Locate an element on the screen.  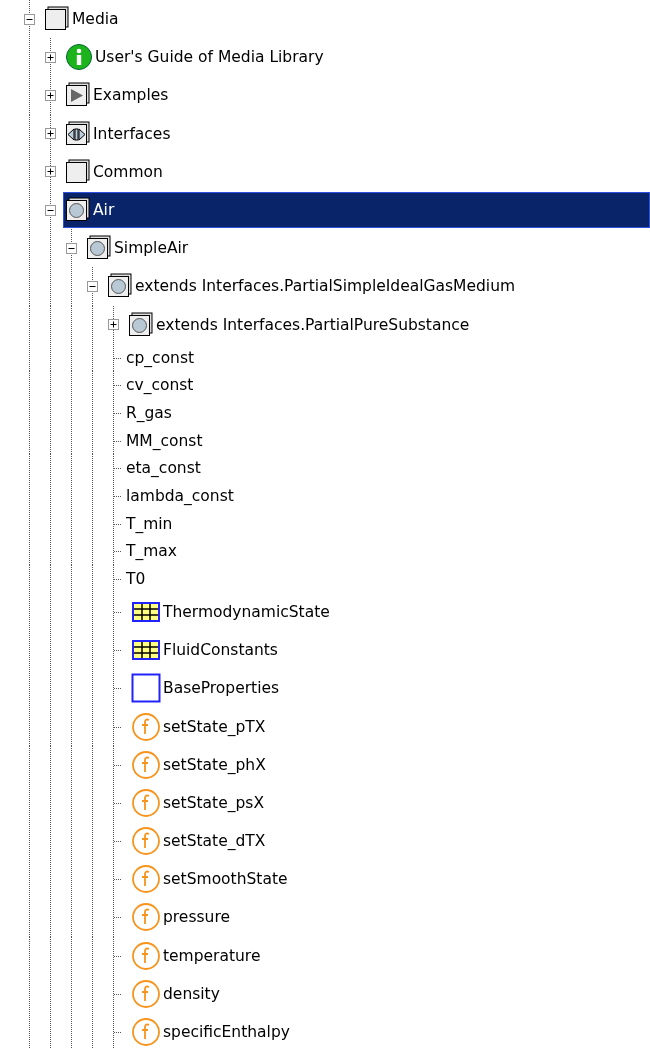
selected-tree-item: Air is located at coordinates (356, 210).